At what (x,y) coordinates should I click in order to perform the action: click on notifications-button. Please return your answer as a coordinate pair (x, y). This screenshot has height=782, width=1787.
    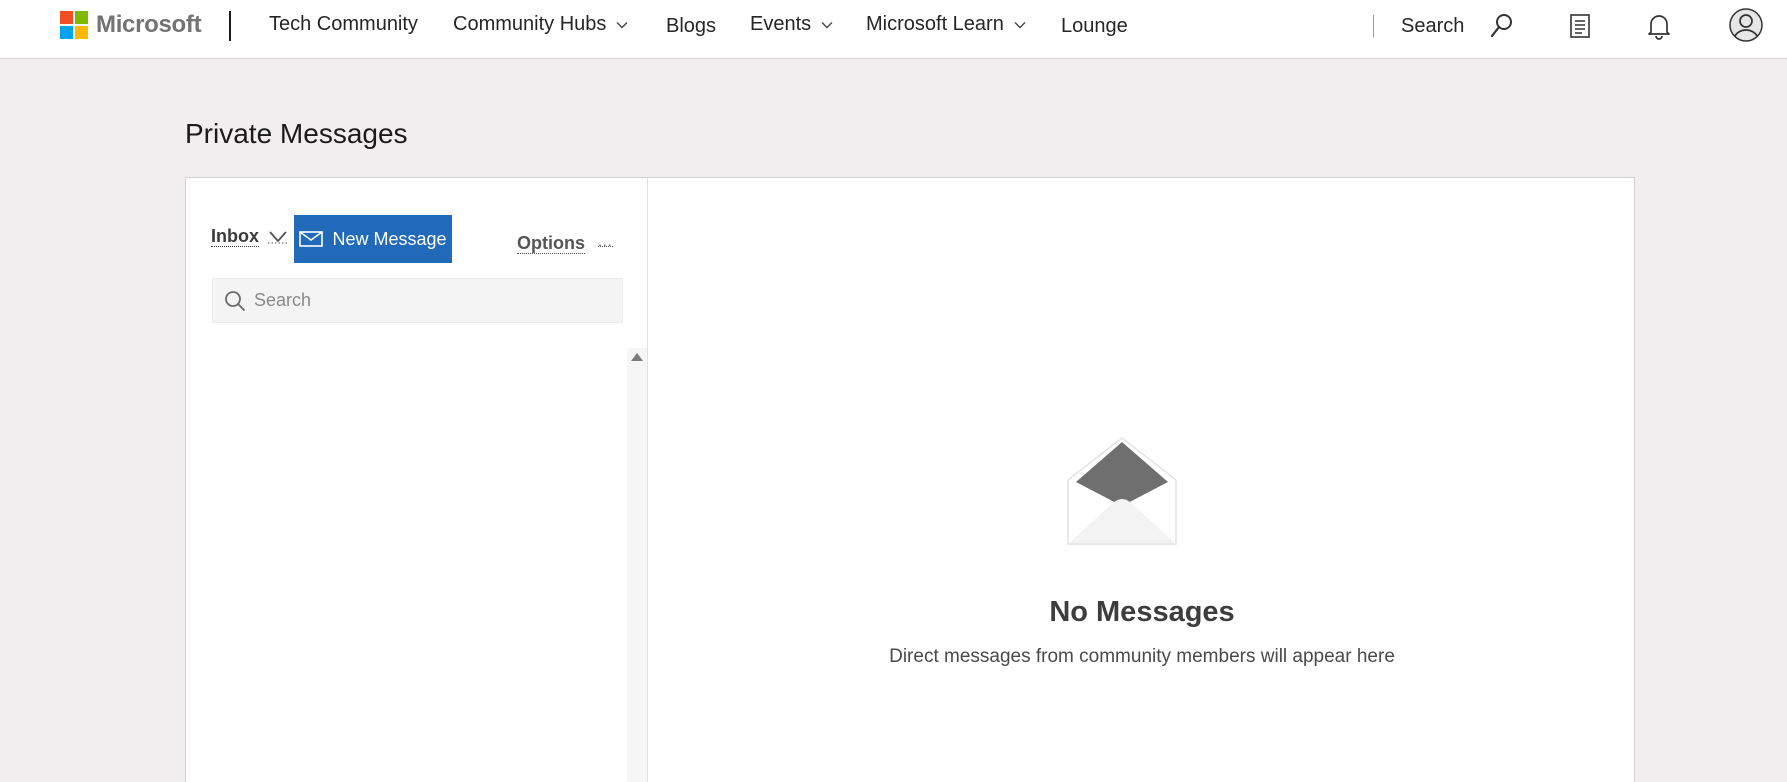
    Looking at the image, I should click on (1659, 28).